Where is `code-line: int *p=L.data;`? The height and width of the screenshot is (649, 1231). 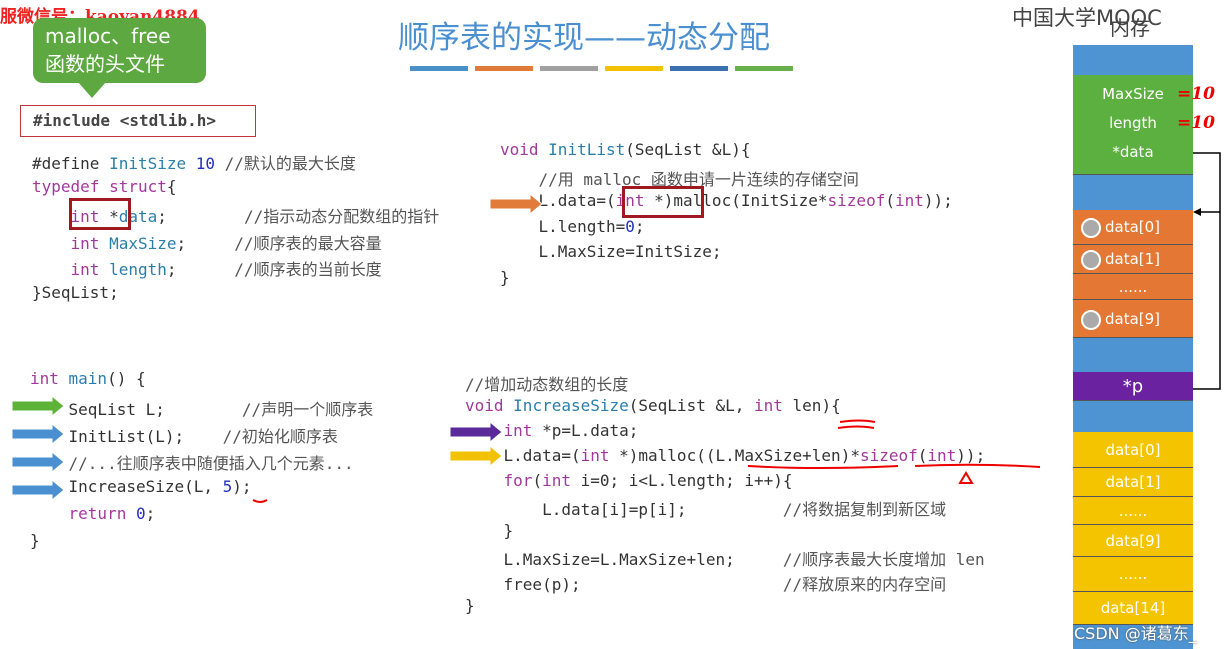
code-line: int *p=L.data; is located at coordinates (552, 430).